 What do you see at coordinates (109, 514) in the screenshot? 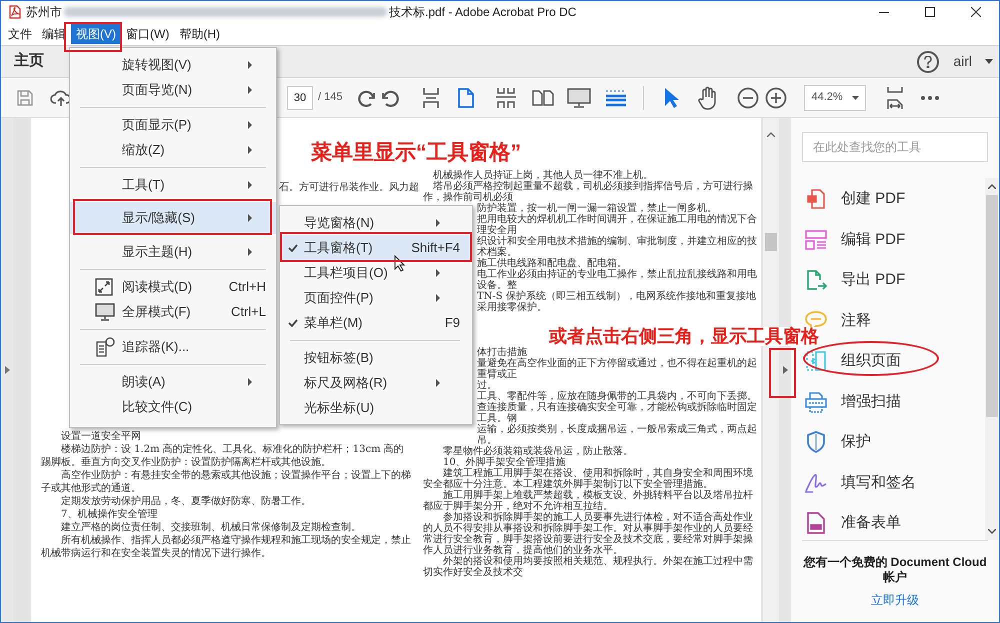
I see `document-paragraph: 7、机械操作安全管理` at bounding box center [109, 514].